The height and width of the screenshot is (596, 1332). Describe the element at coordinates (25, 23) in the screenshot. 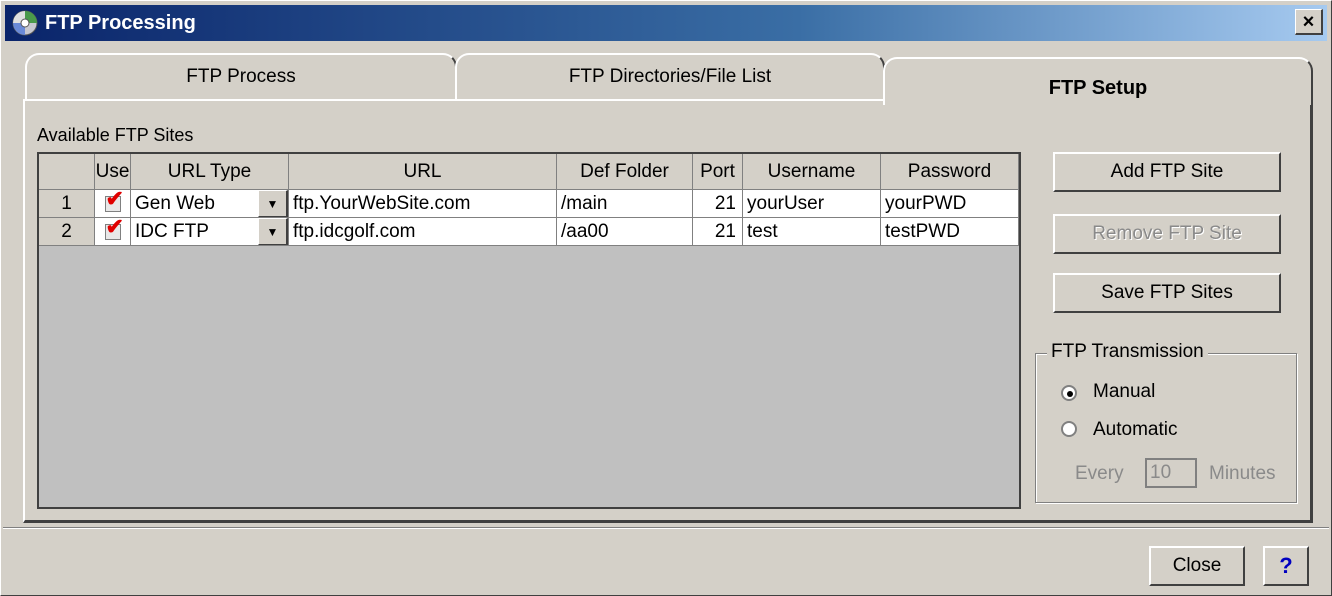

I see `cd-disc-icon` at that location.